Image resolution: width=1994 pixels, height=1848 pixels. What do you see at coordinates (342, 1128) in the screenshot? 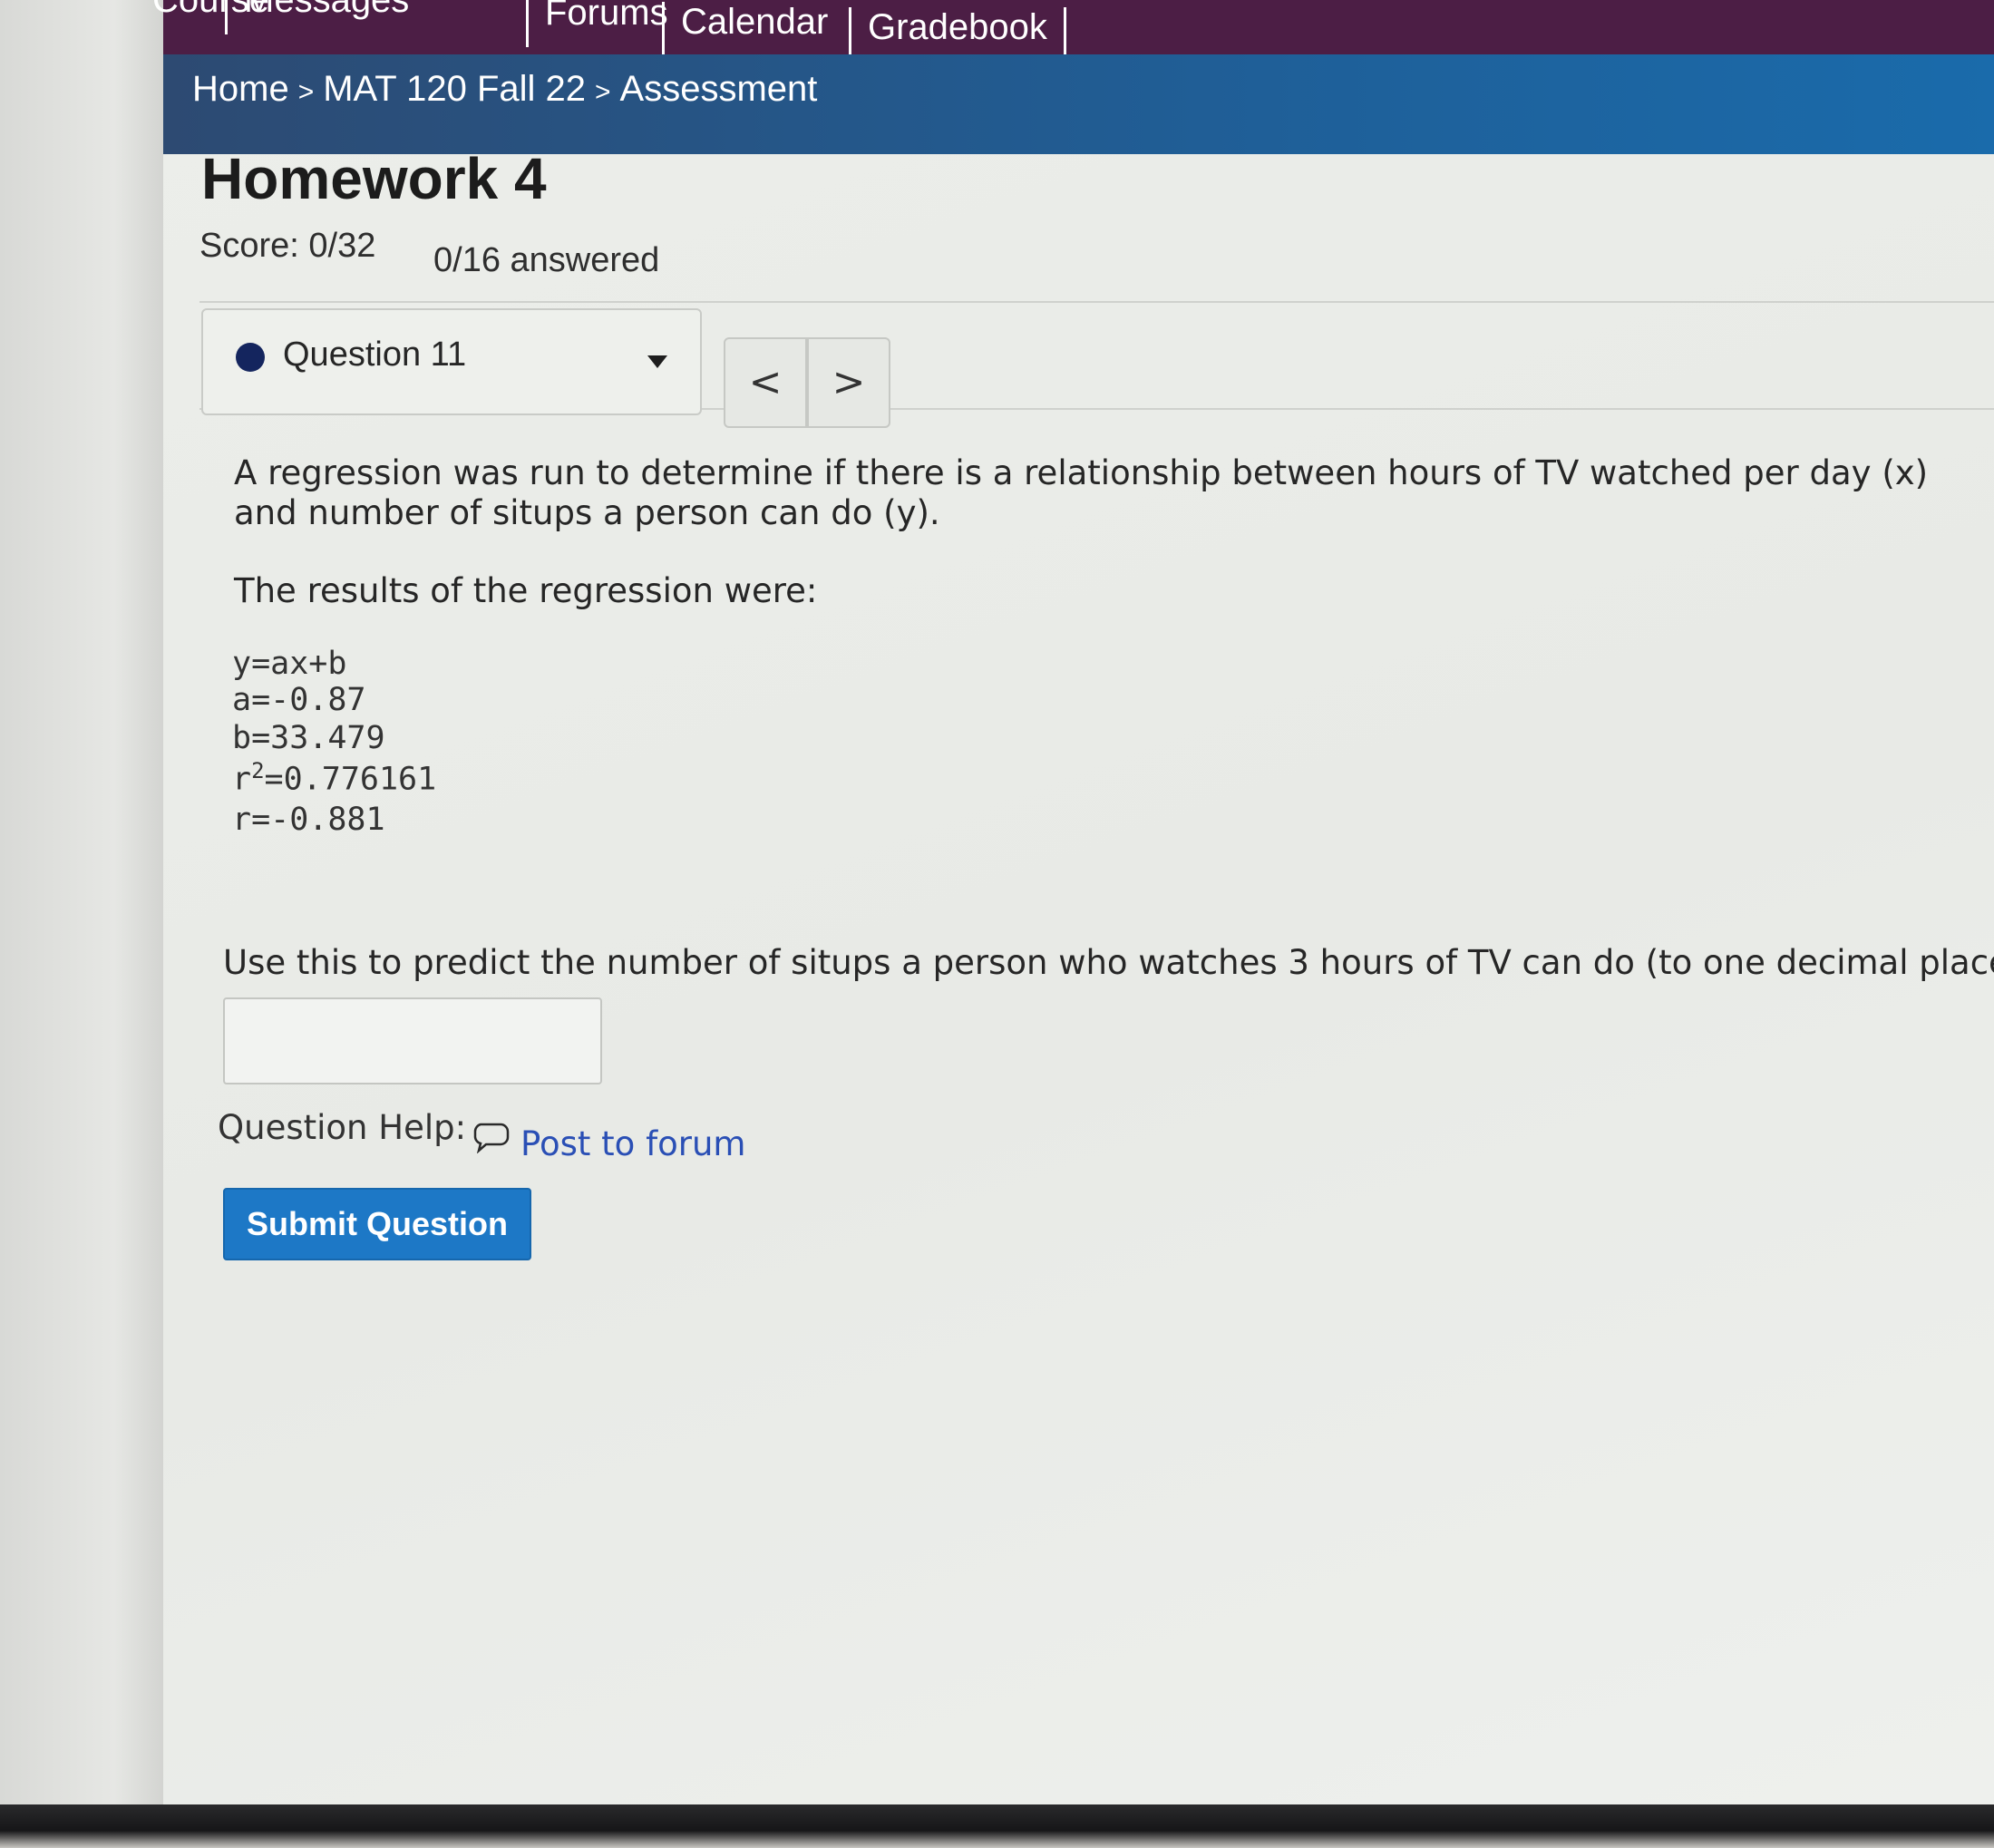
I see `question-help-label: Question Help:` at bounding box center [342, 1128].